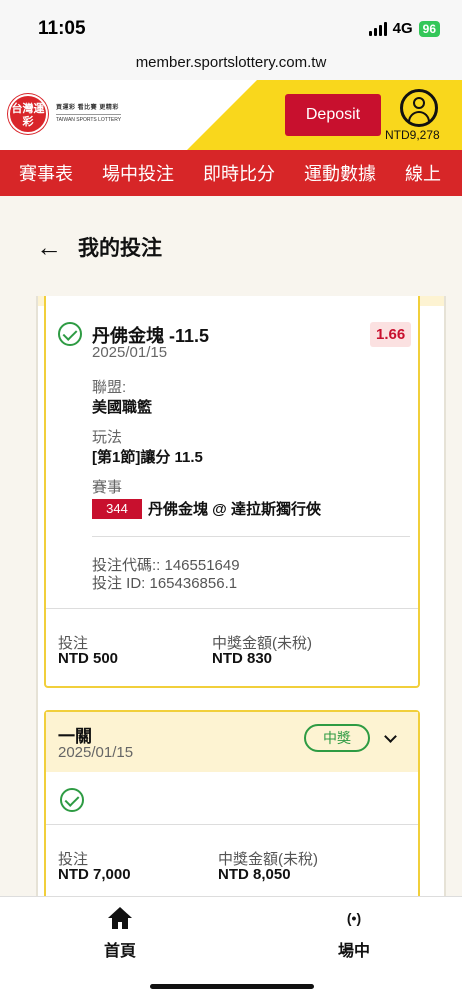 This screenshot has height=1000, width=462. Describe the element at coordinates (117, 508) in the screenshot. I see `event-number-badge: 344` at that location.